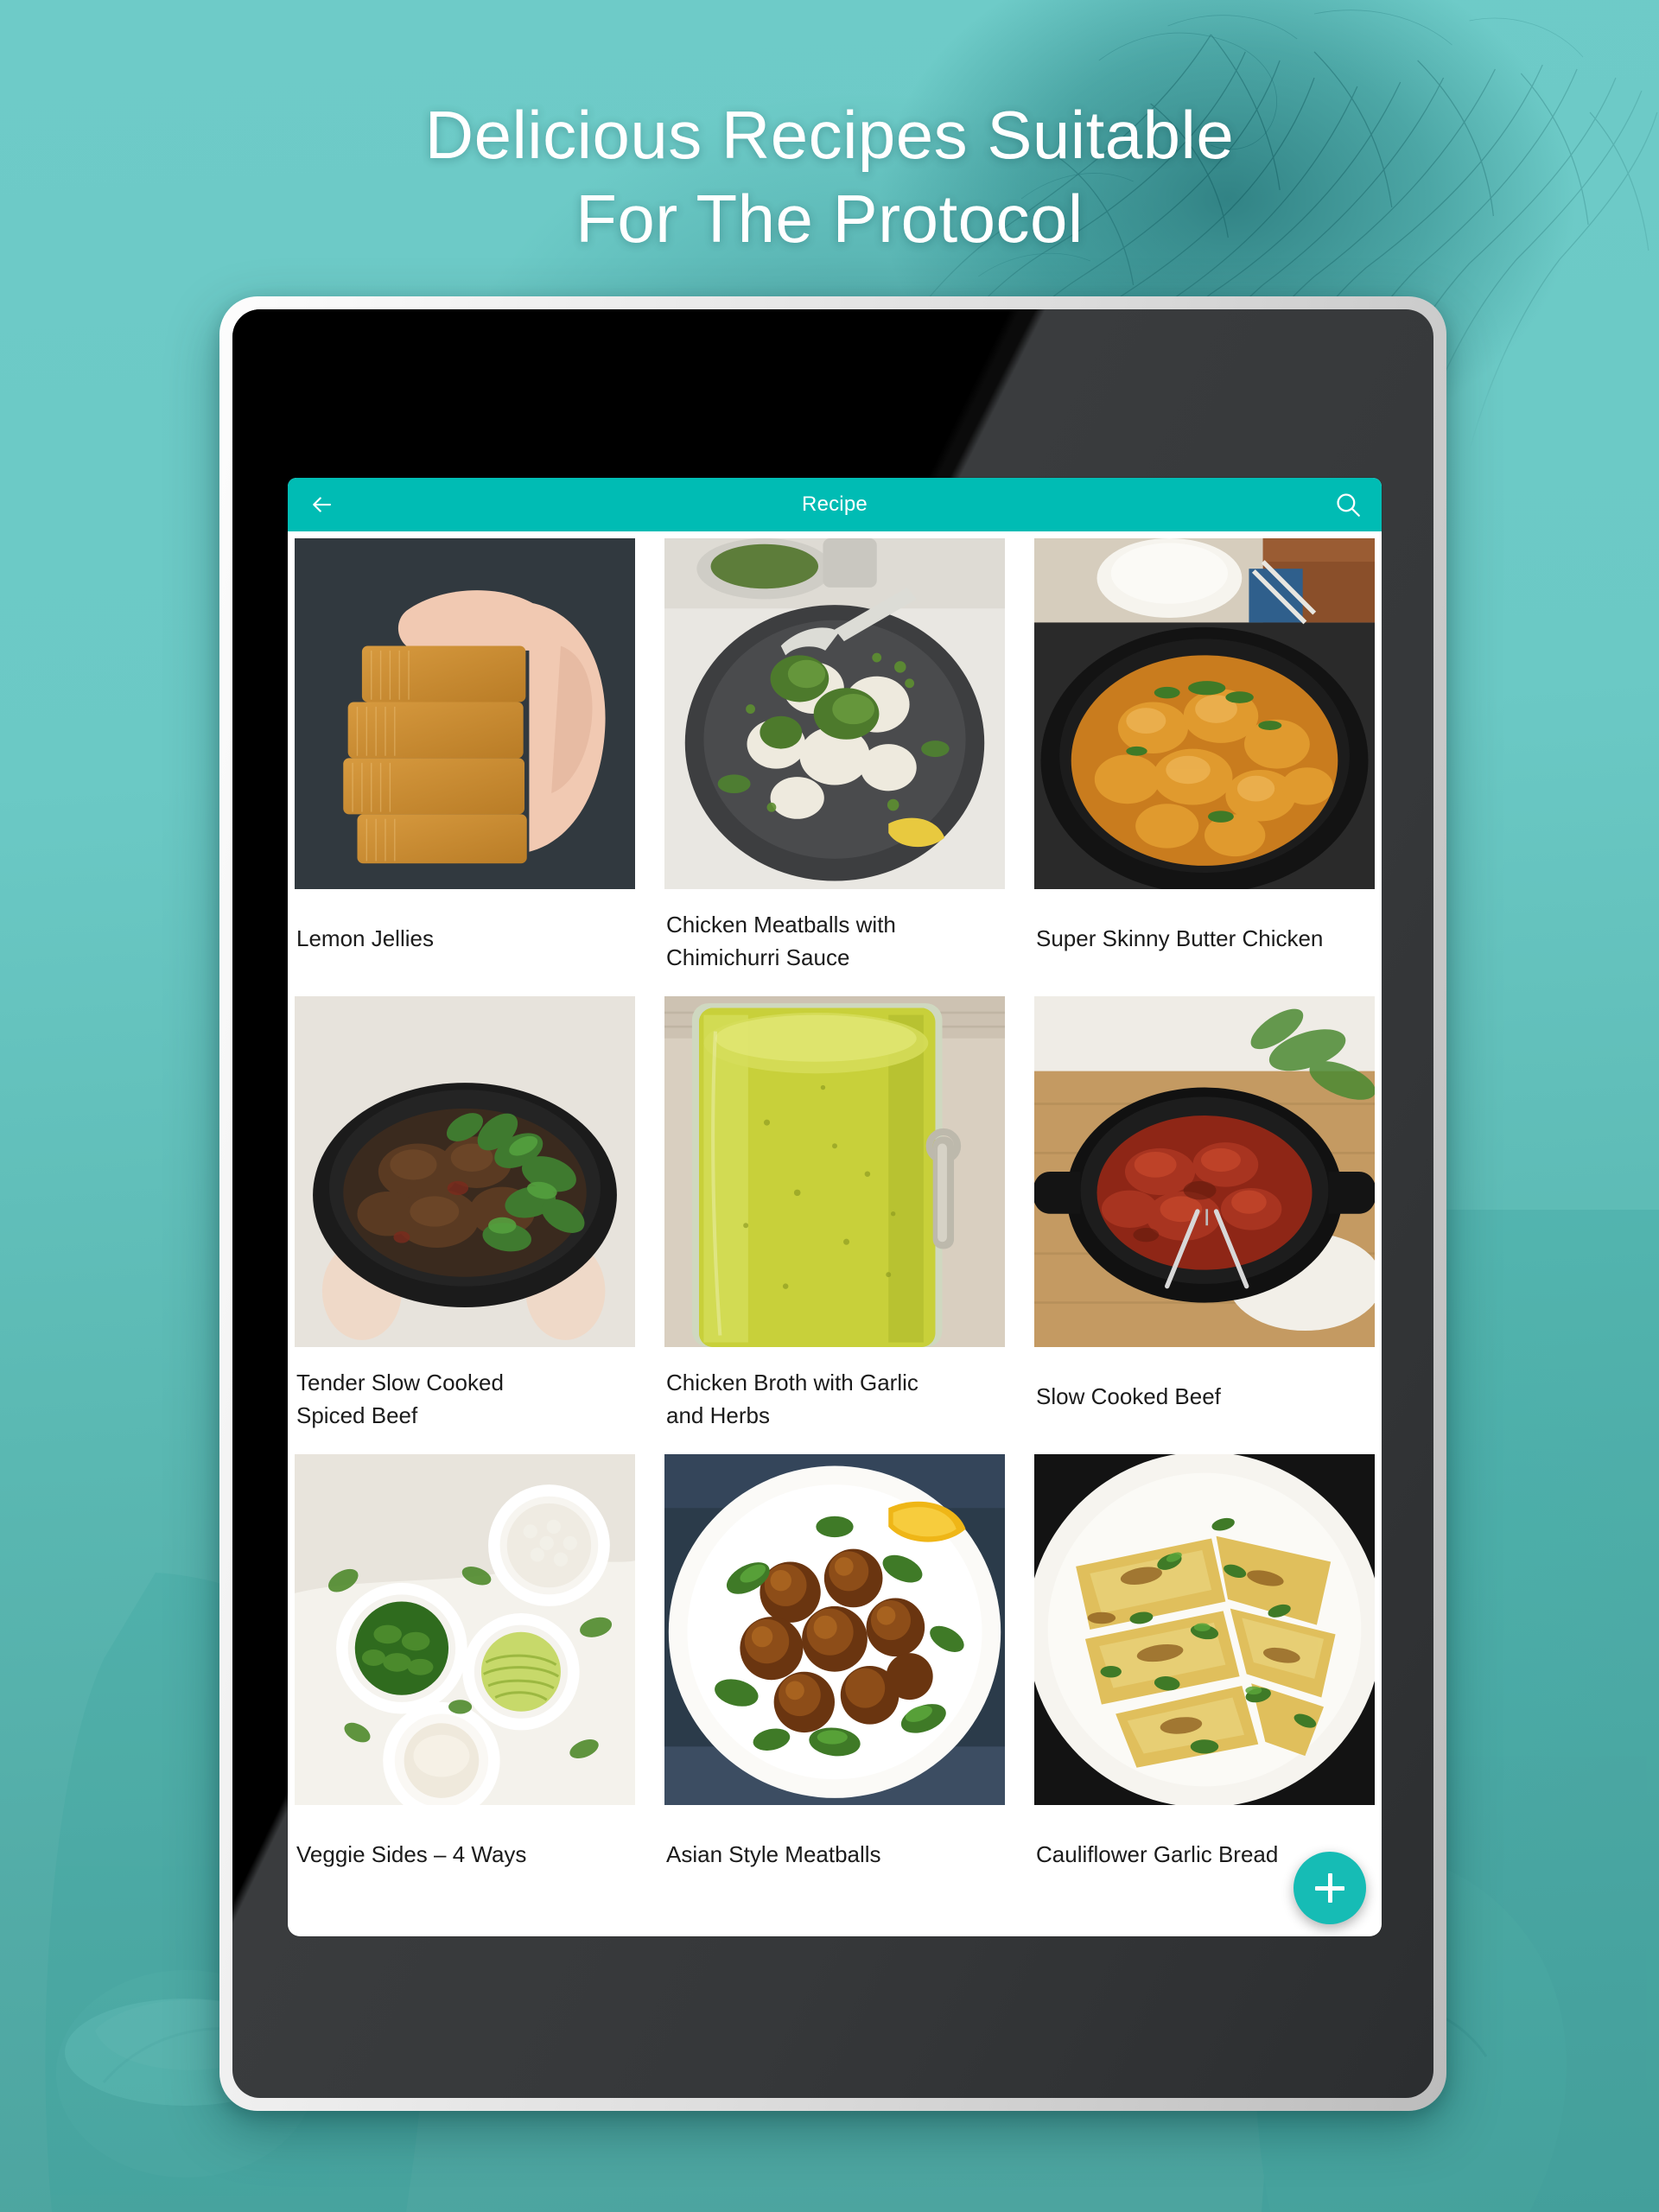 This screenshot has width=1659, height=2212. What do you see at coordinates (1128, 1396) in the screenshot?
I see `recipe-title: Slow Cooked Beef` at bounding box center [1128, 1396].